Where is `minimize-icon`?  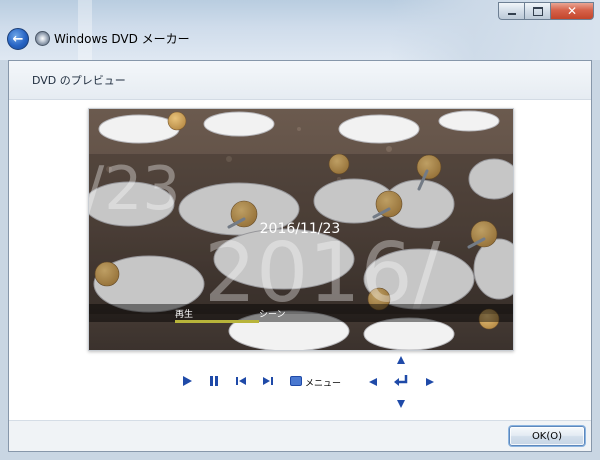
minimize-icon is located at coordinates (511, 14).